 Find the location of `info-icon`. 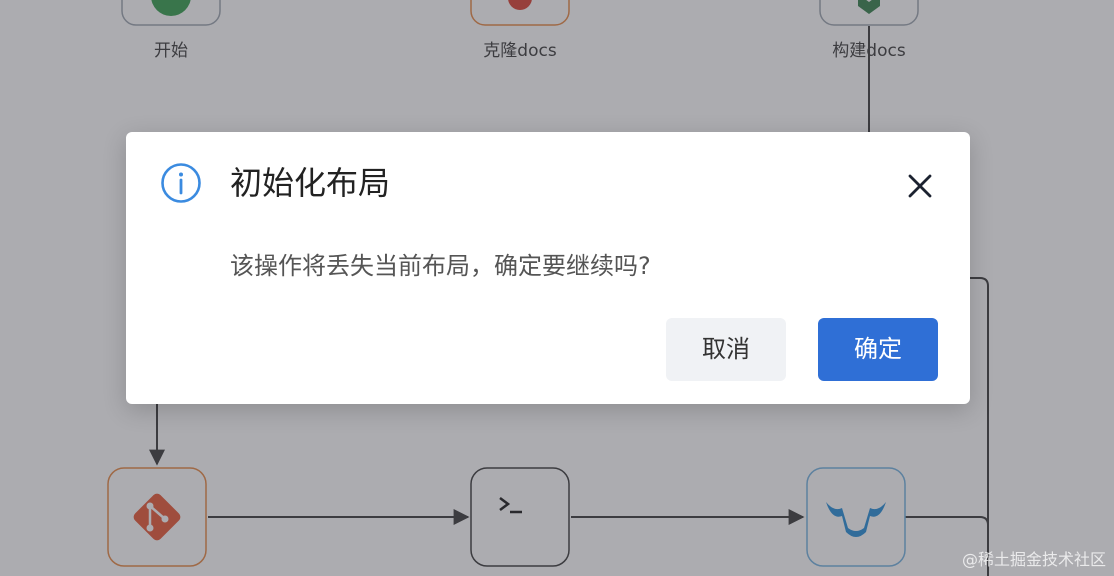

info-icon is located at coordinates (181, 183).